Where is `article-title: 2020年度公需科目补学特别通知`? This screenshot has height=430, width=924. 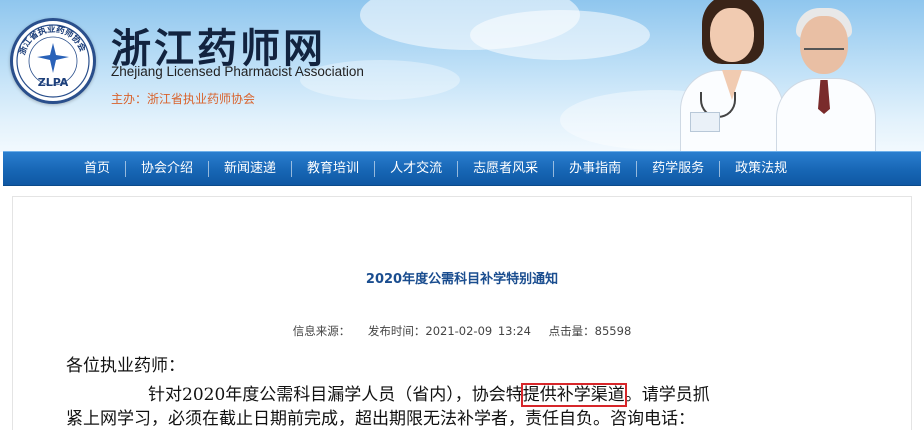
article-title: 2020年度公需科目补学特别通知 is located at coordinates (462, 279).